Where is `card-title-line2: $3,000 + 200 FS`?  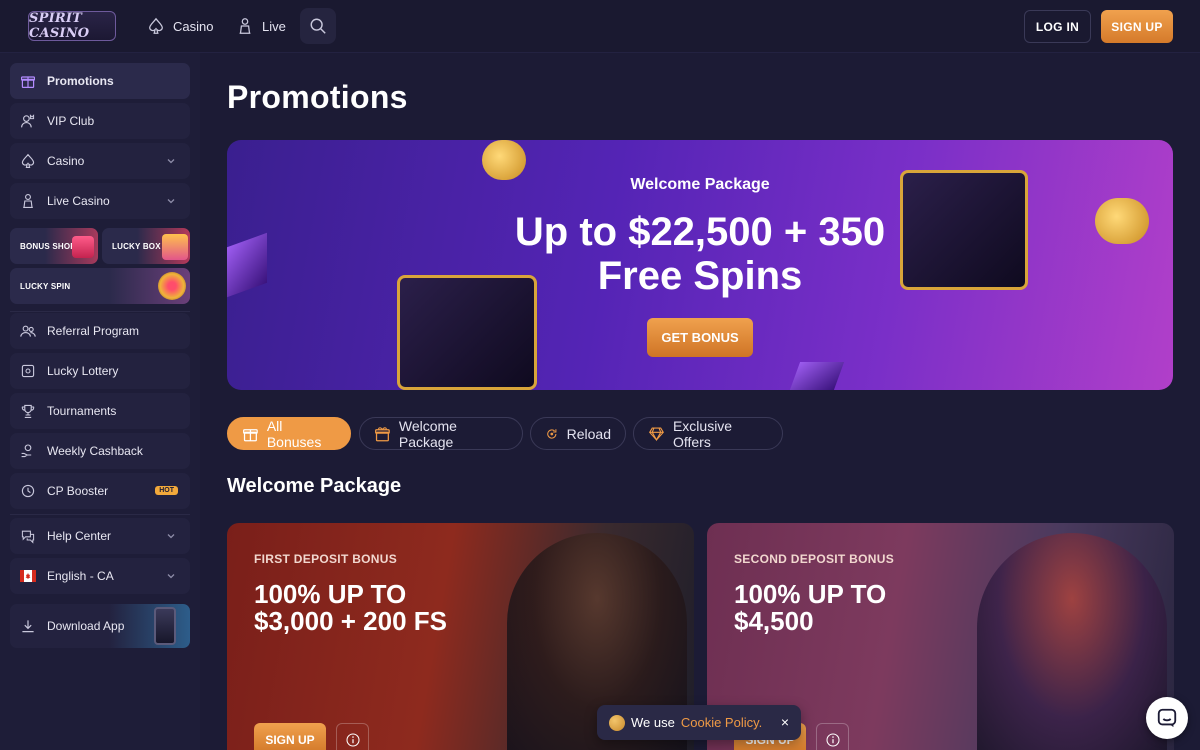
card-title-line2: $3,000 + 200 FS is located at coordinates (350, 621).